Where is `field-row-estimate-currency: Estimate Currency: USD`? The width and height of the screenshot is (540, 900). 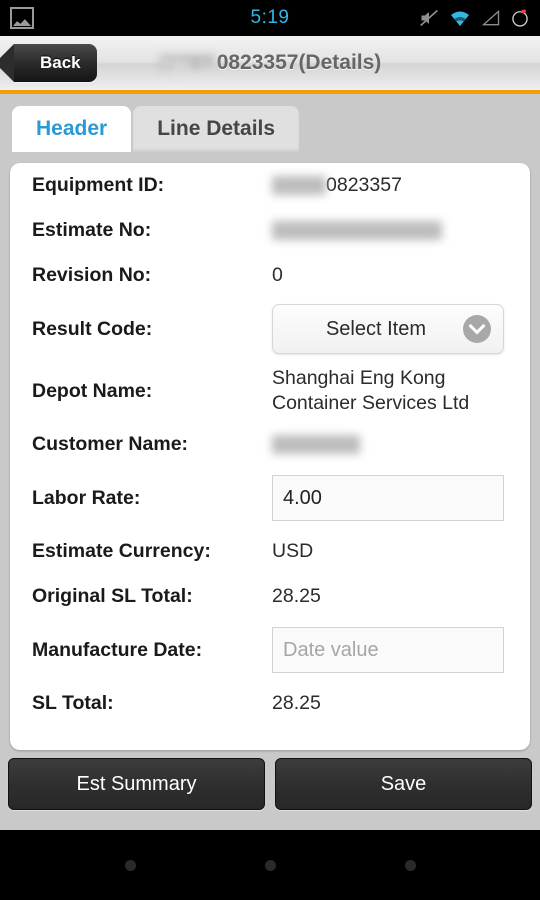
field-row-estimate-currency: Estimate Currency: USD is located at coordinates (270, 551).